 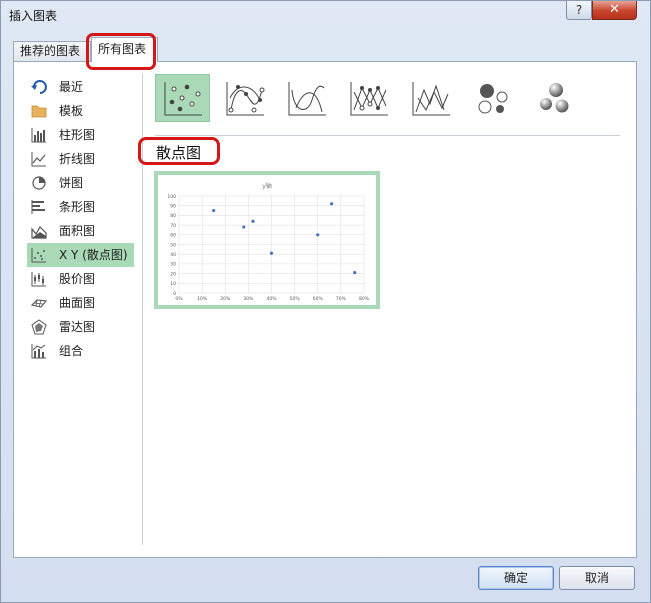 I want to click on tab-recommended-charts: 推荐的图表, so click(x=52, y=51).